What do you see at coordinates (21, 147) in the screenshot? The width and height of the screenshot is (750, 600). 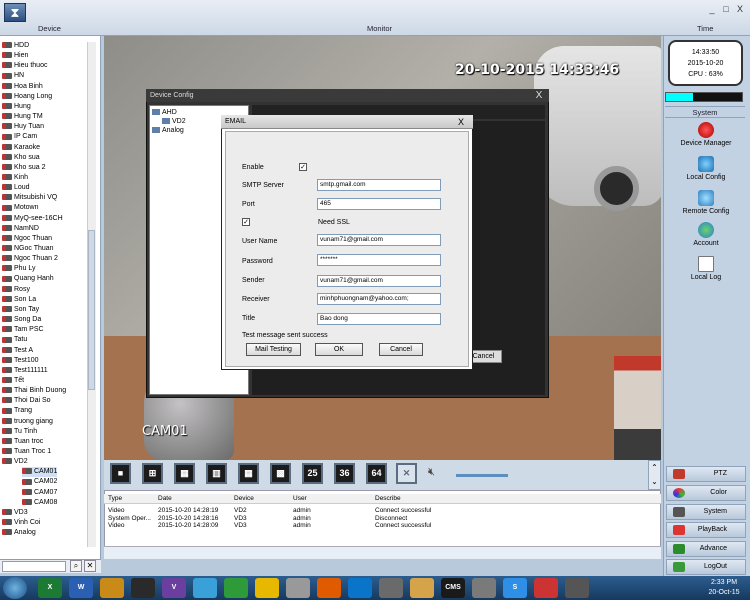 I see `tree-item: Karaoke` at bounding box center [21, 147].